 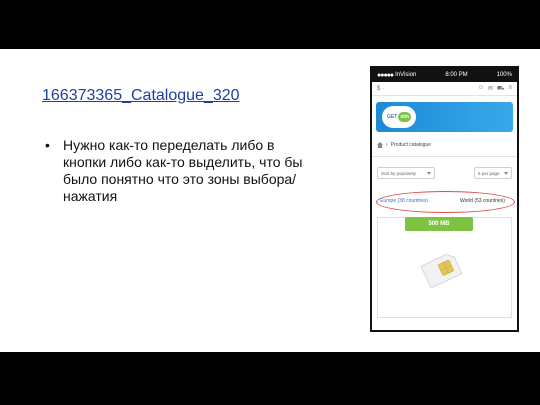 I want to click on tab-world: World (53 countries), so click(x=482, y=201).